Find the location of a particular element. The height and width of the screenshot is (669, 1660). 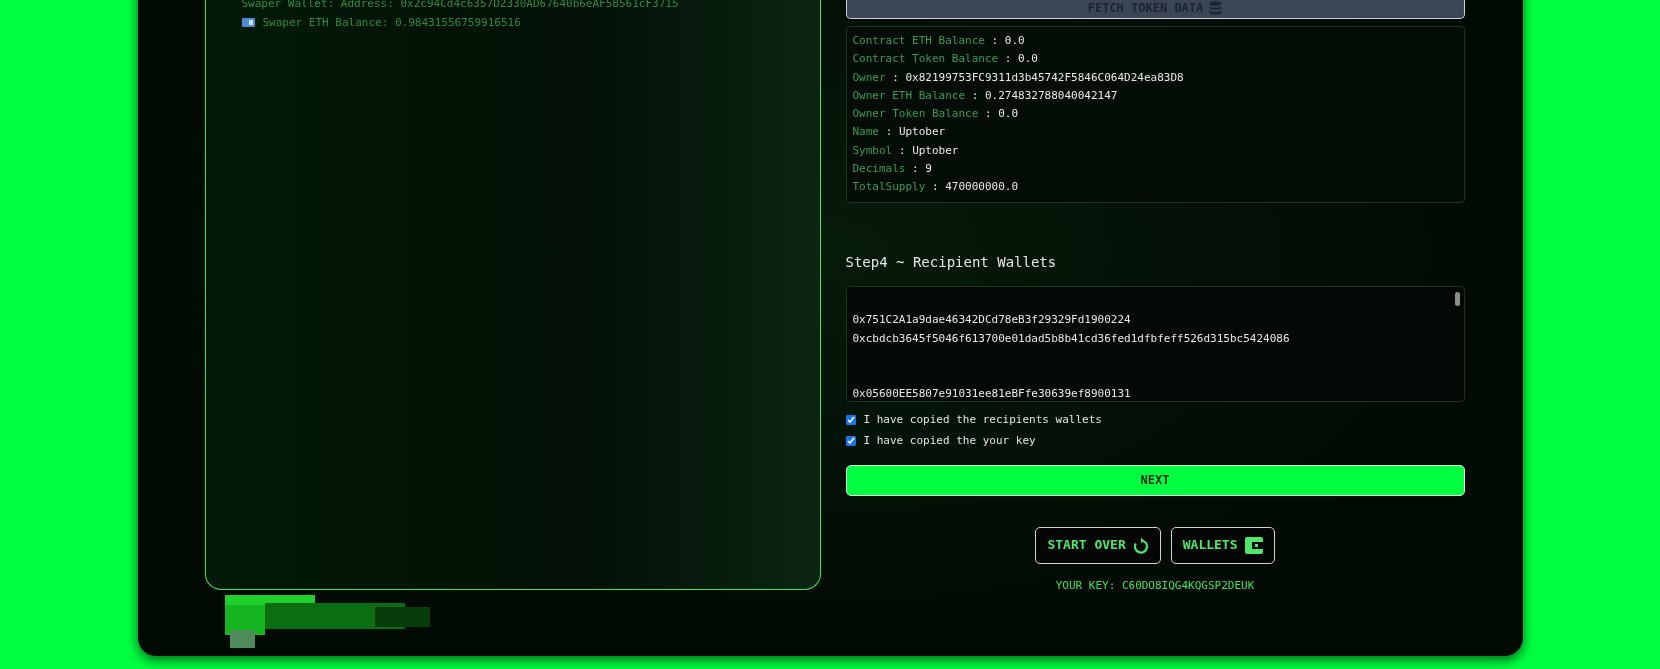

field-label: Decimals is located at coordinates (879, 169).